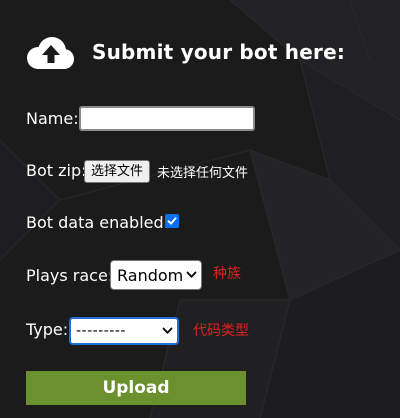 The width and height of the screenshot is (400, 418). What do you see at coordinates (50, 54) in the screenshot?
I see `cloud-upload-icon` at bounding box center [50, 54].